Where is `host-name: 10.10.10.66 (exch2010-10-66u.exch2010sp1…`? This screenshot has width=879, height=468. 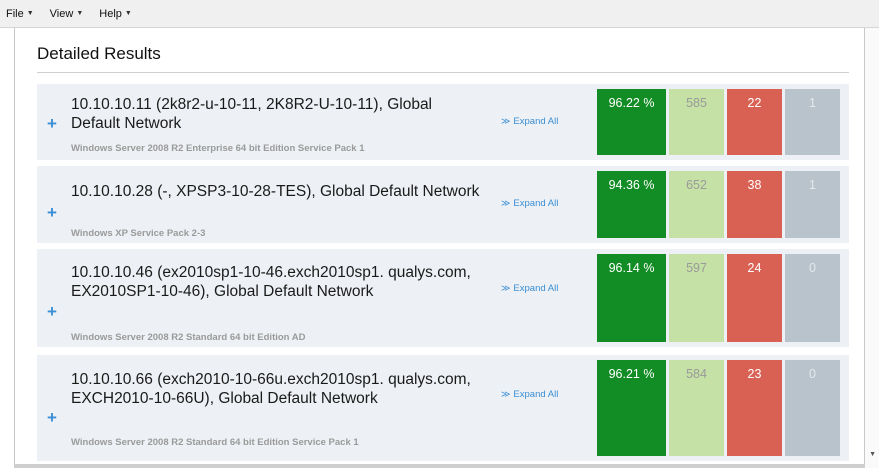 host-name: 10.10.10.66 (exch2010-10-66u.exch2010sp1… is located at coordinates (271, 389).